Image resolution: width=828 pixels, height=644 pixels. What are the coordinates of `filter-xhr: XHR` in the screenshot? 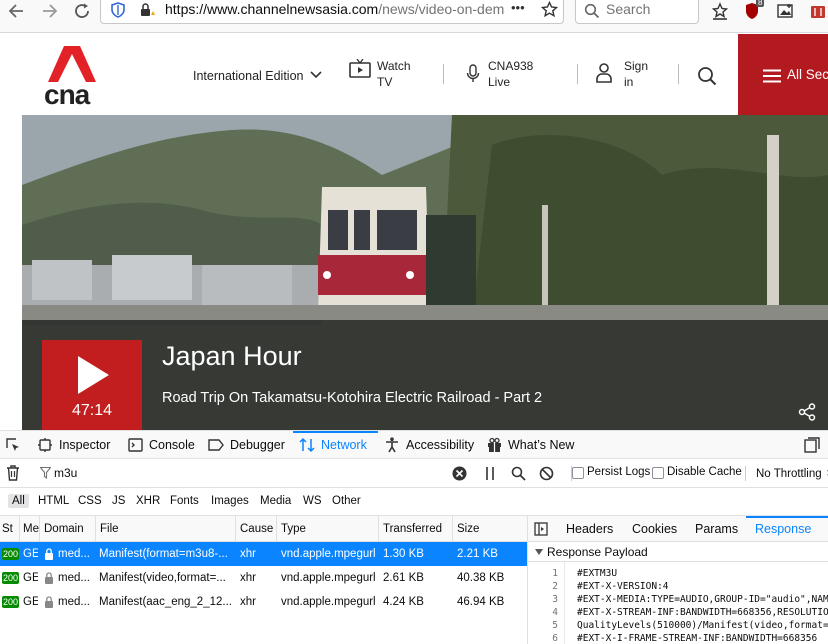 It's located at (148, 501).